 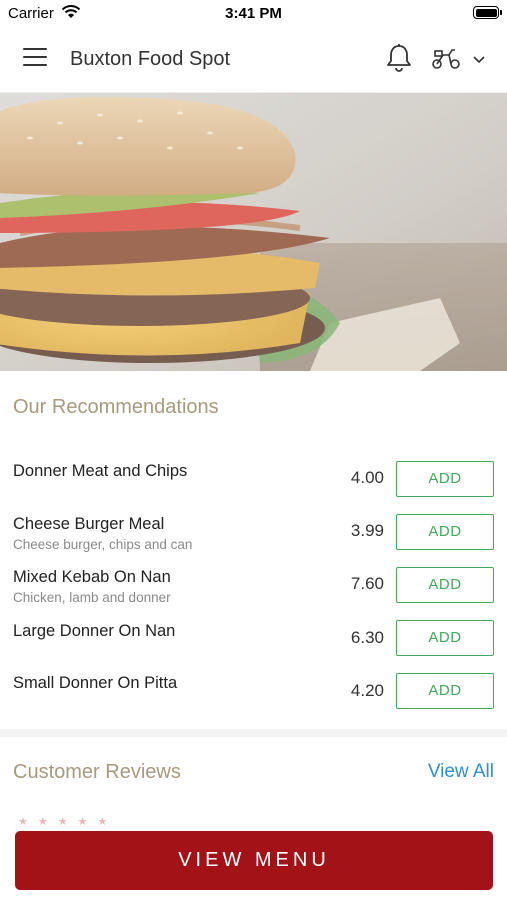 What do you see at coordinates (367, 530) in the screenshot?
I see `item-price: 3.99` at bounding box center [367, 530].